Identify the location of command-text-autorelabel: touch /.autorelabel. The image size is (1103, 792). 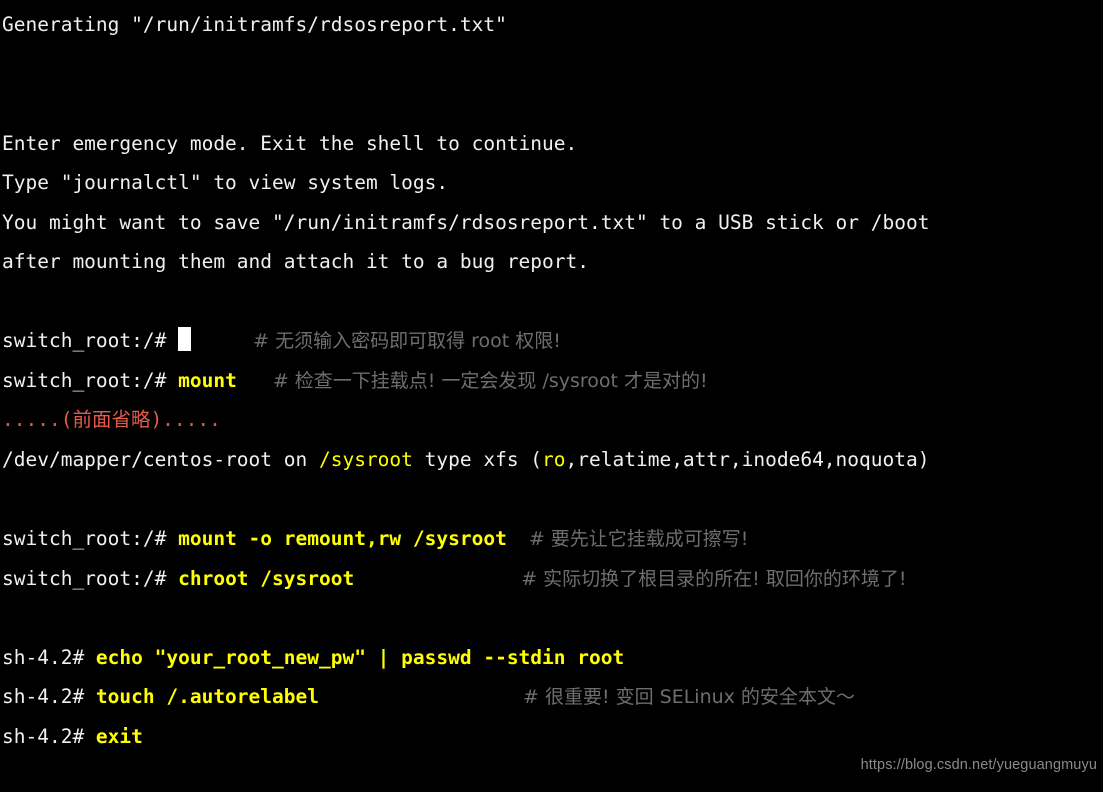
(207, 697).